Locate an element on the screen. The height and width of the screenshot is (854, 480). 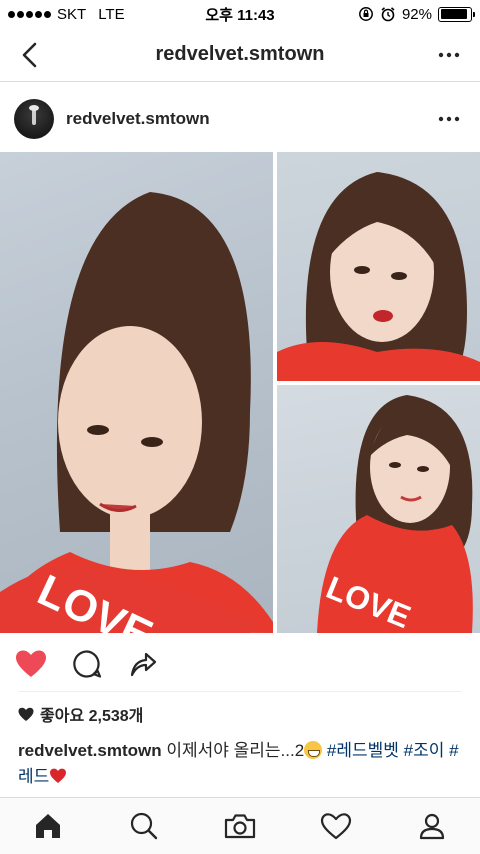
status-left: SKT LTE is located at coordinates (66, 14).